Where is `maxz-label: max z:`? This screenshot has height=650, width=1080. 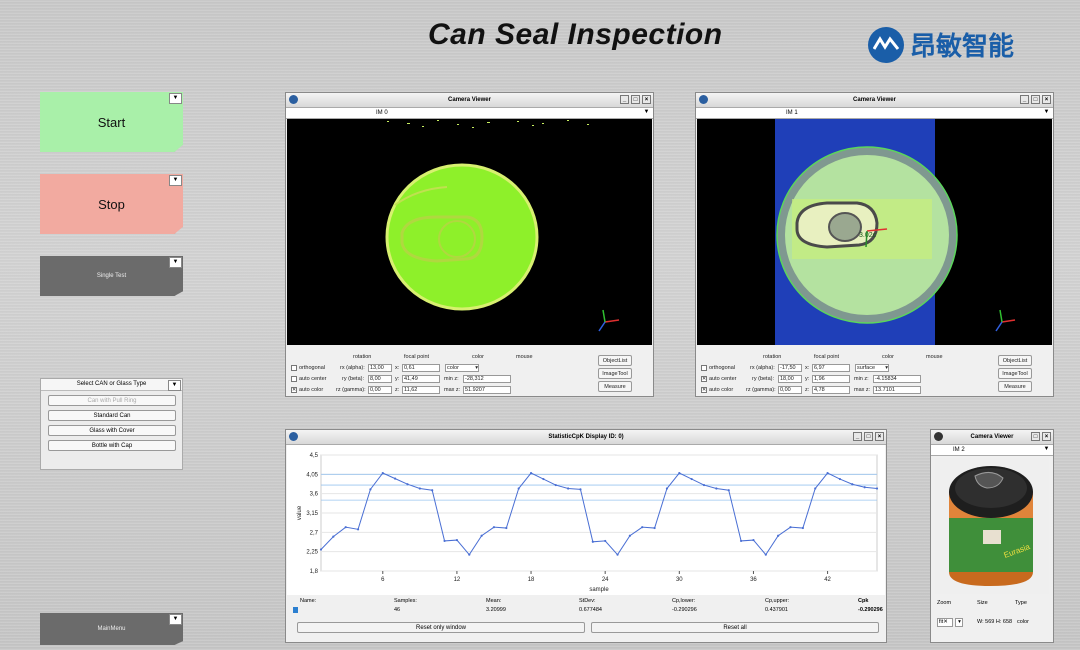 maxz-label: max z: is located at coordinates (452, 390).